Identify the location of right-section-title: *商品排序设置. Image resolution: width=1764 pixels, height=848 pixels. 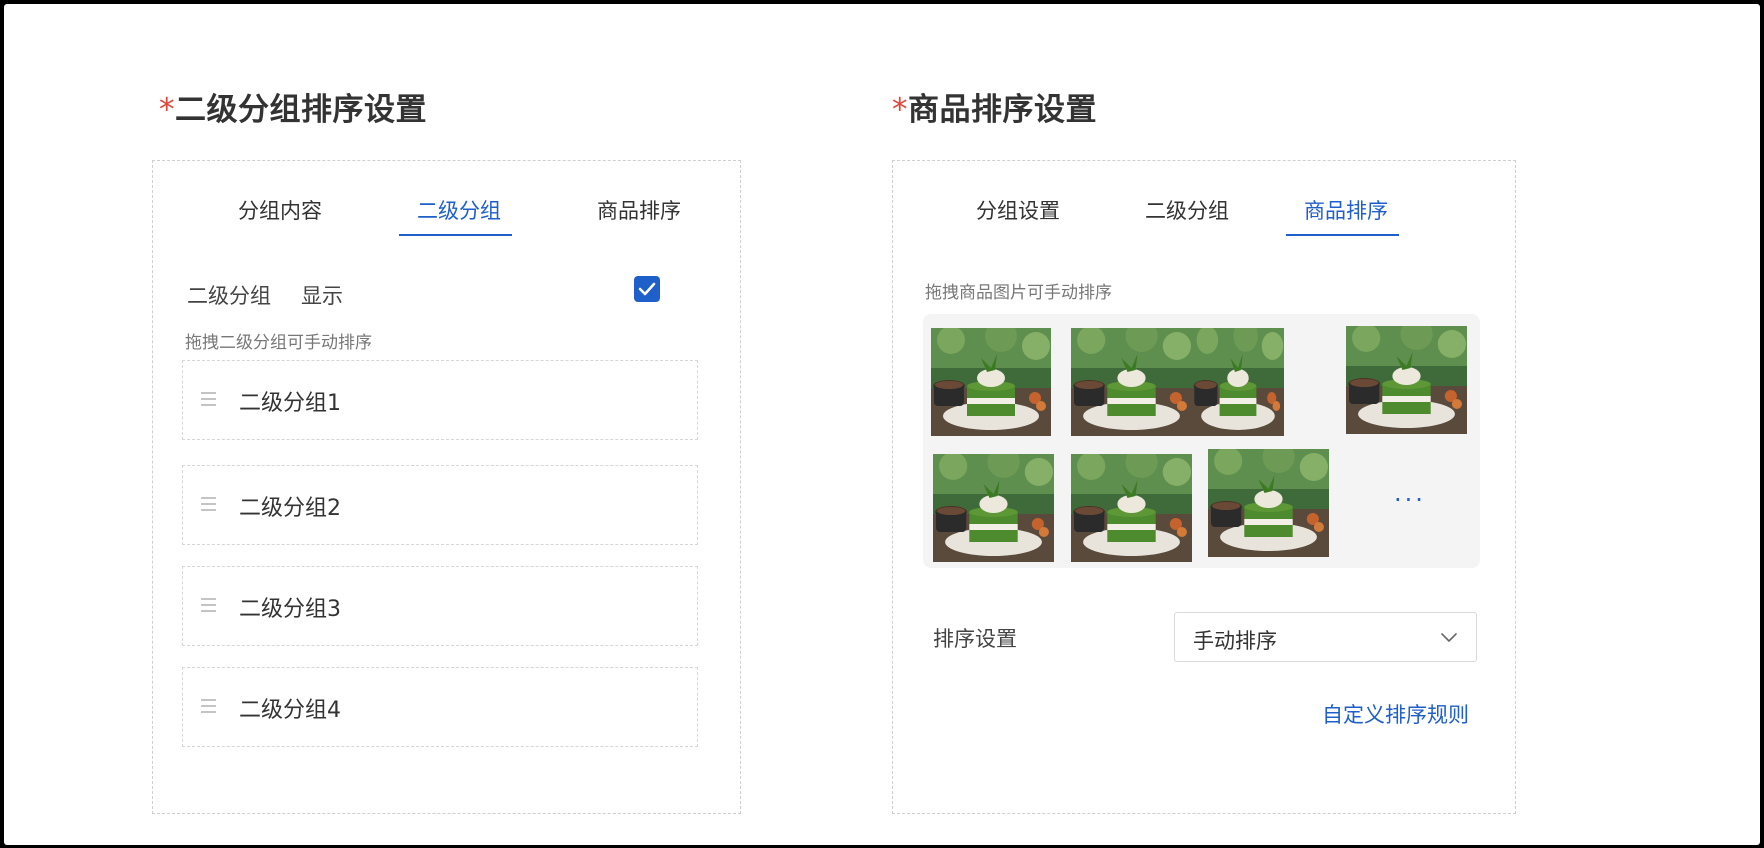
(994, 106).